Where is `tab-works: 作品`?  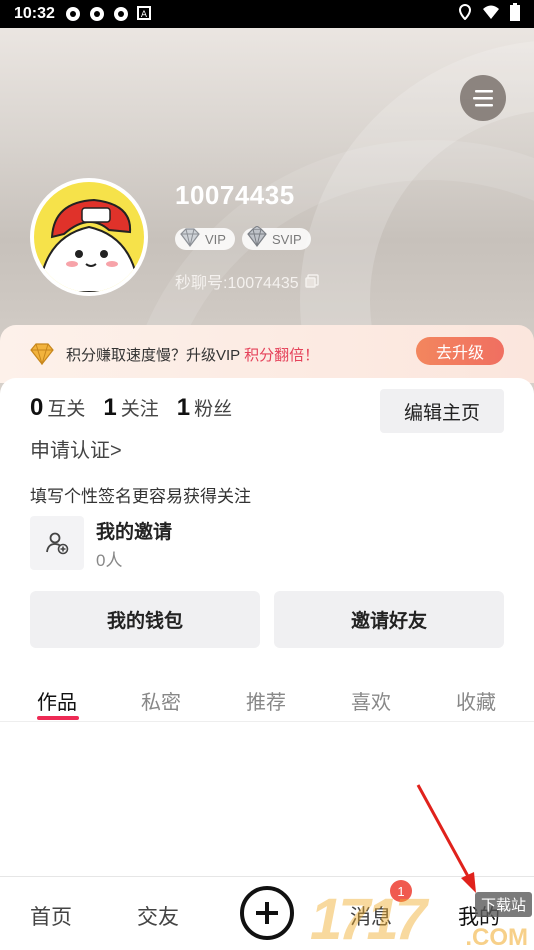 tab-works: 作品 is located at coordinates (57, 700).